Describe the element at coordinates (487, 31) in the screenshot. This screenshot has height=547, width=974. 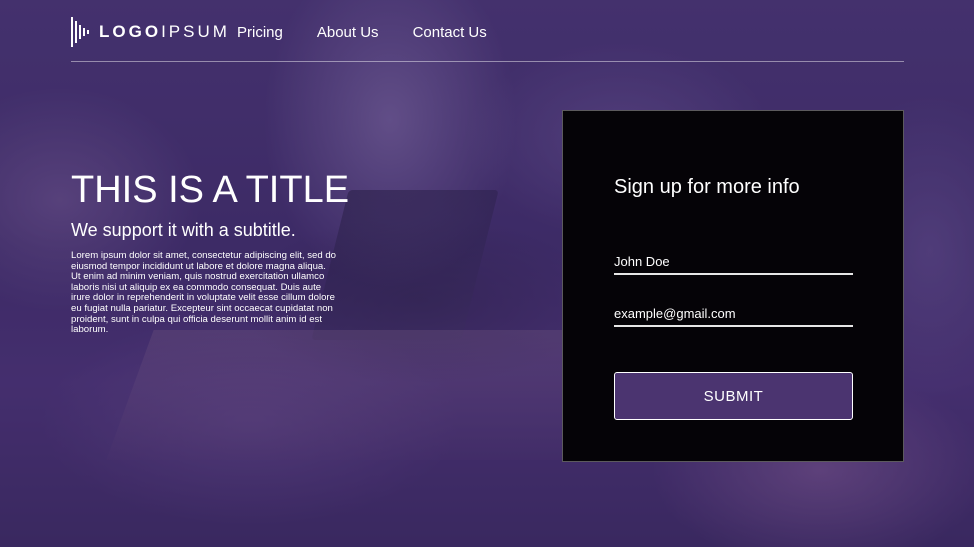
I see `site-header: LOGOIPSUM Pricing About Us Contact Us` at that location.